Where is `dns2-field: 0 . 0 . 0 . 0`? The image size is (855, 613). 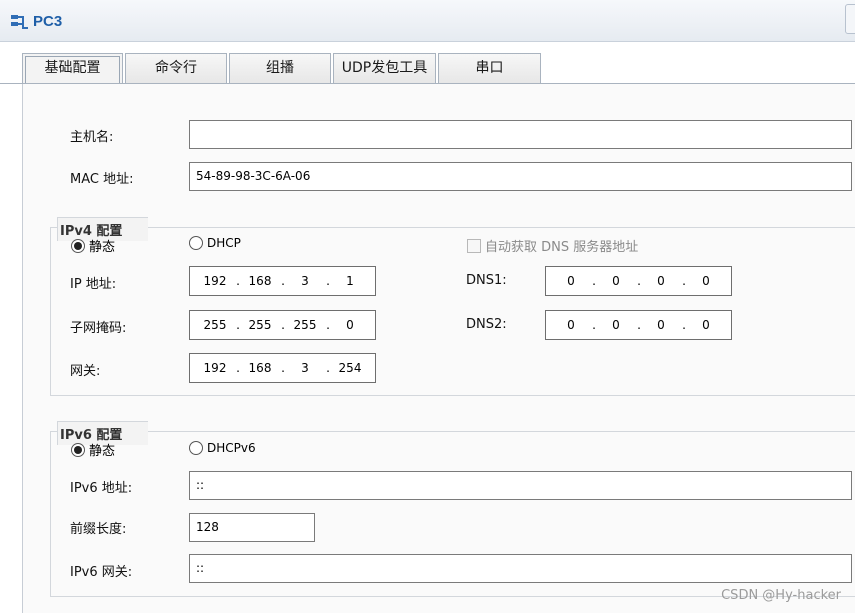
dns2-field: 0 . 0 . 0 . 0 is located at coordinates (638, 325).